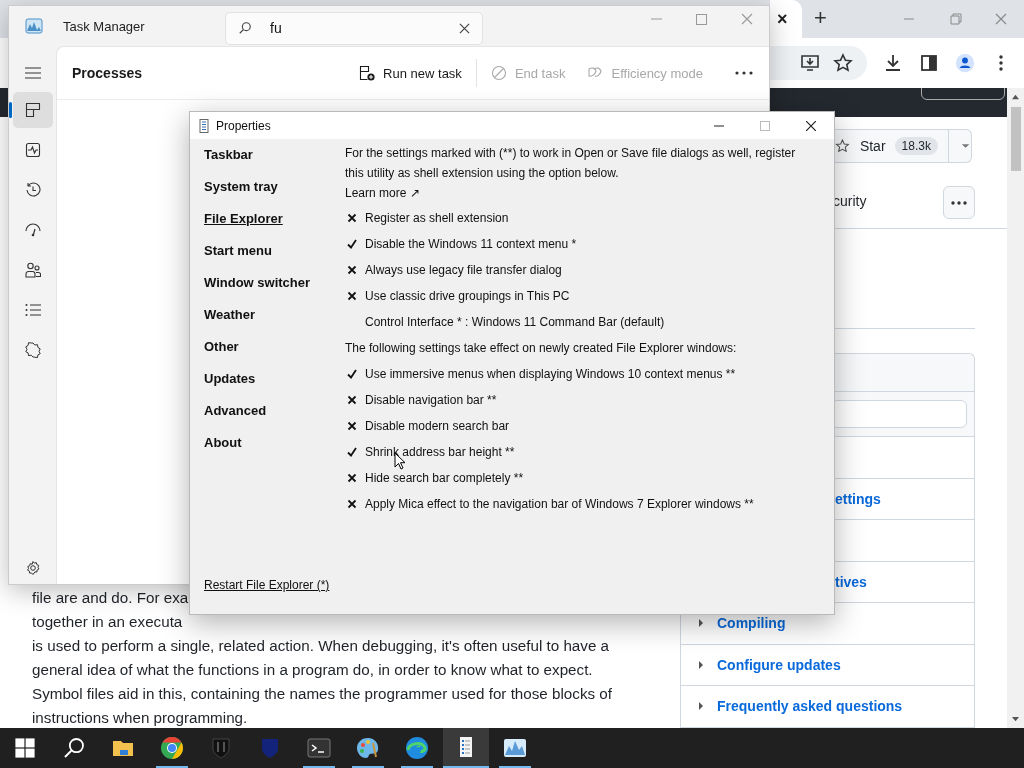  What do you see at coordinates (810, 706) in the screenshot?
I see `sidebar-link: Frequently asked questions` at bounding box center [810, 706].